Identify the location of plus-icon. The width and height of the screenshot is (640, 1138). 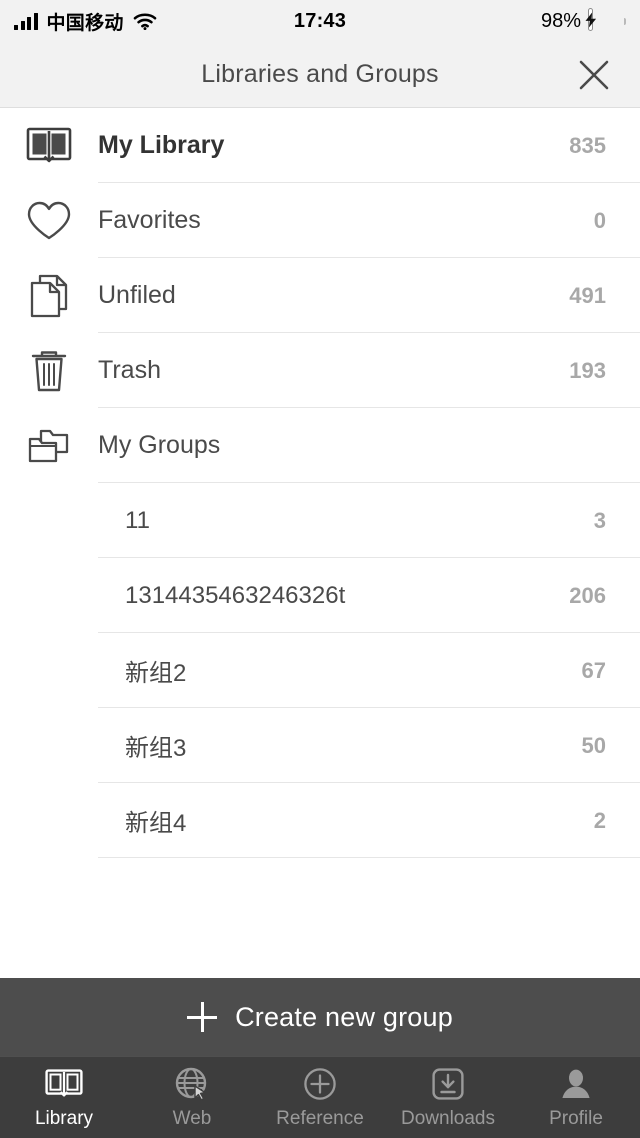
(202, 1017).